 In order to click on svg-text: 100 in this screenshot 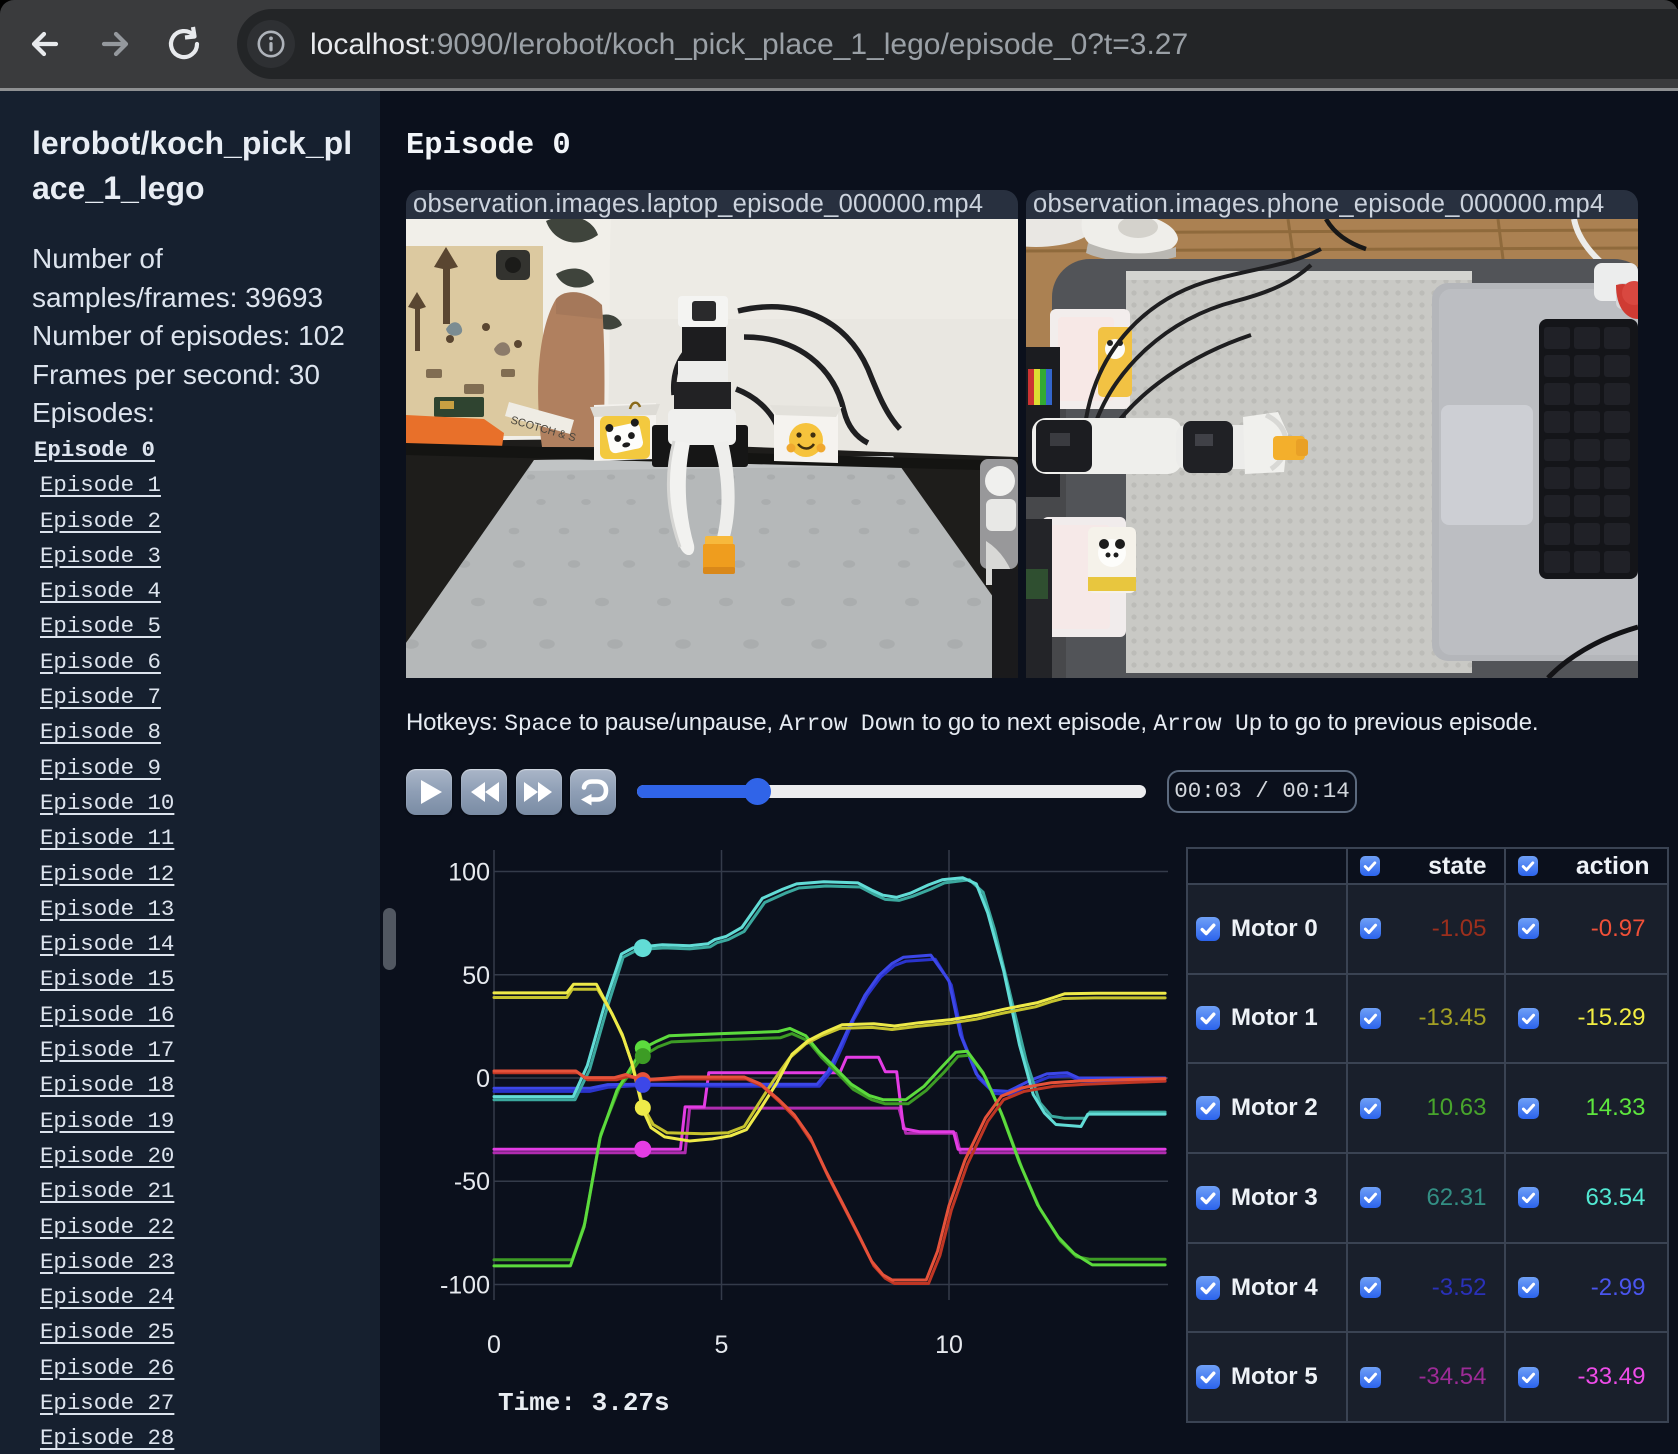, I will do `click(469, 873)`.